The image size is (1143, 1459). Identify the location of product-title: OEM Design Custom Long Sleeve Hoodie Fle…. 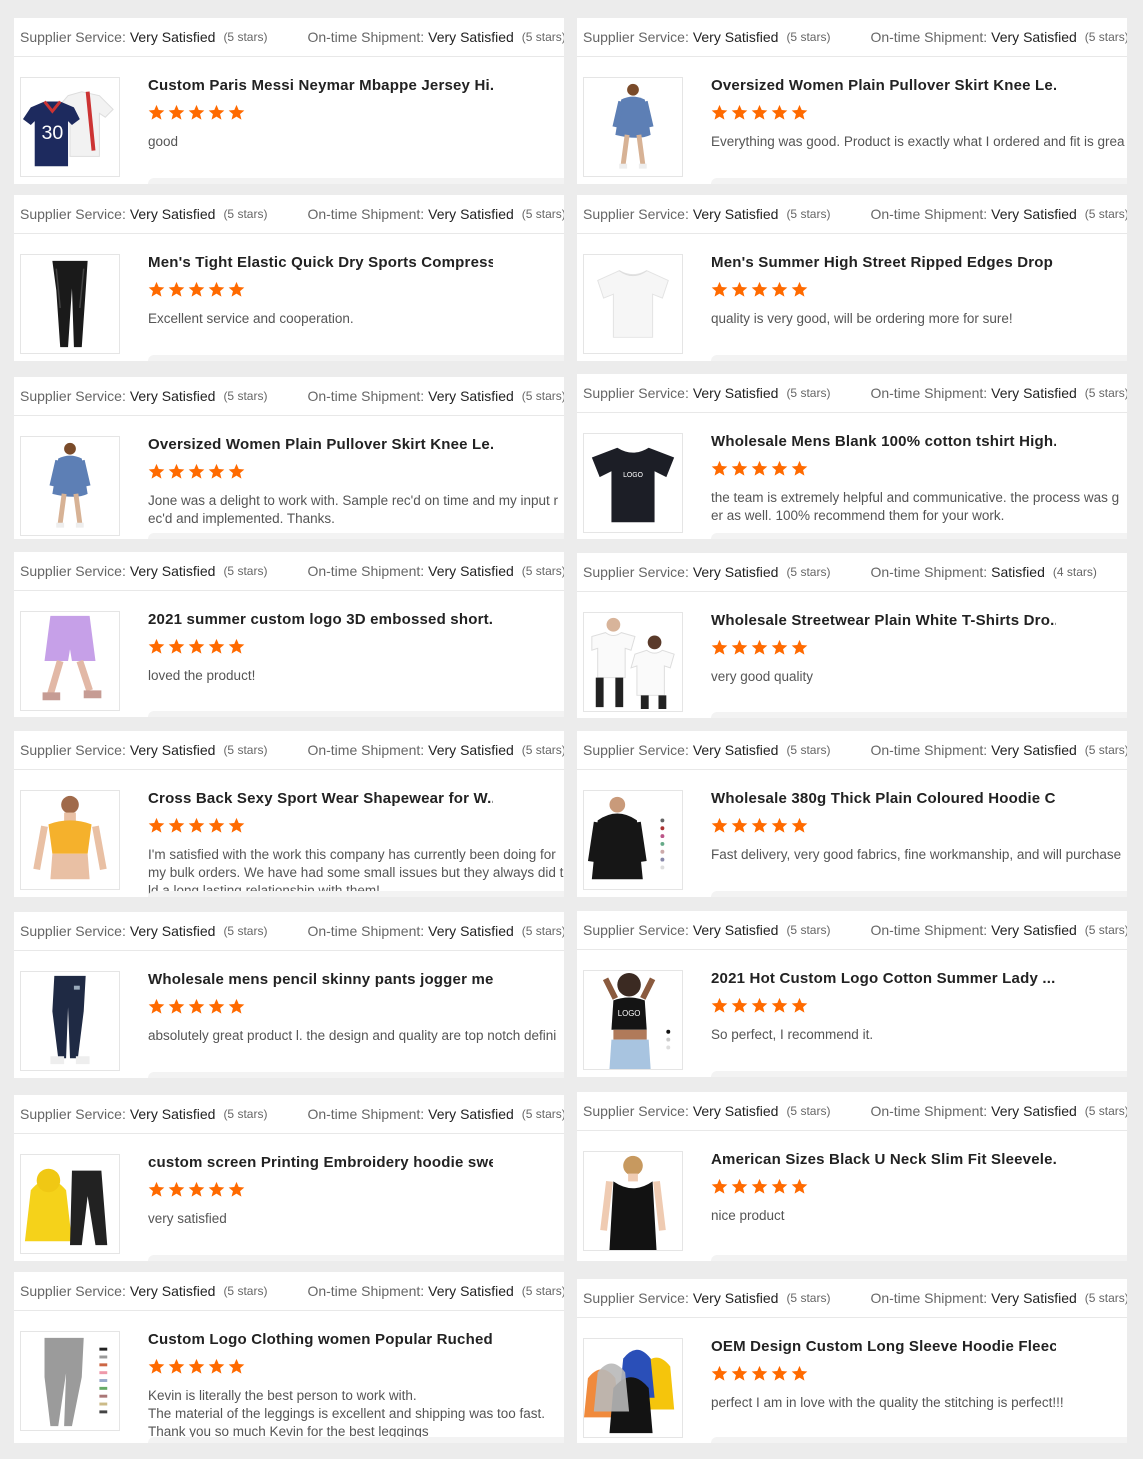
(883, 1346).